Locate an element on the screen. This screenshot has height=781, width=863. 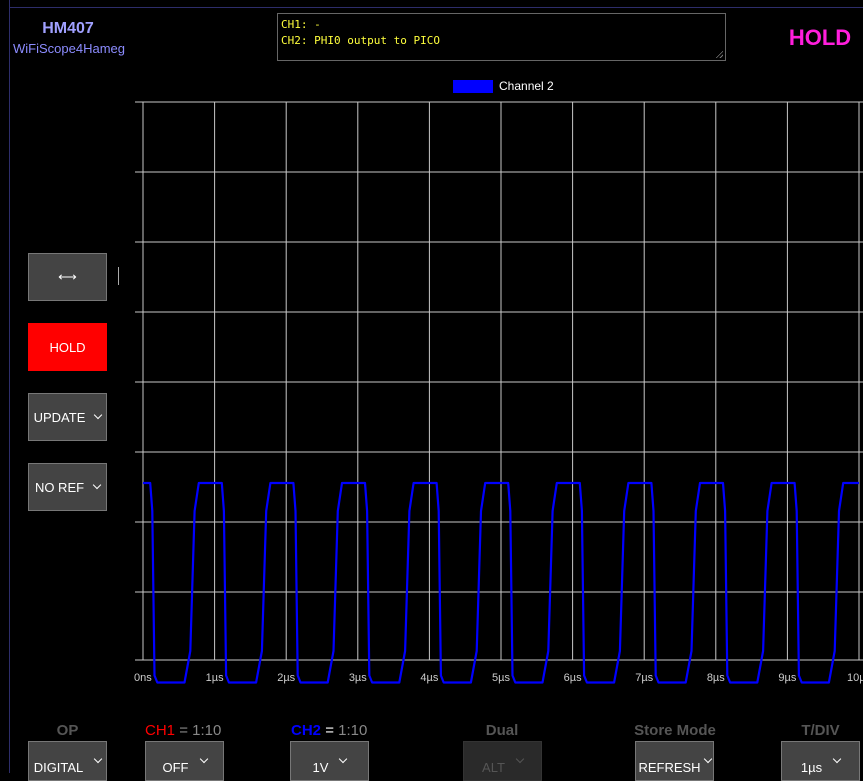
ch1-volts-select: OFF is located at coordinates (184, 761).